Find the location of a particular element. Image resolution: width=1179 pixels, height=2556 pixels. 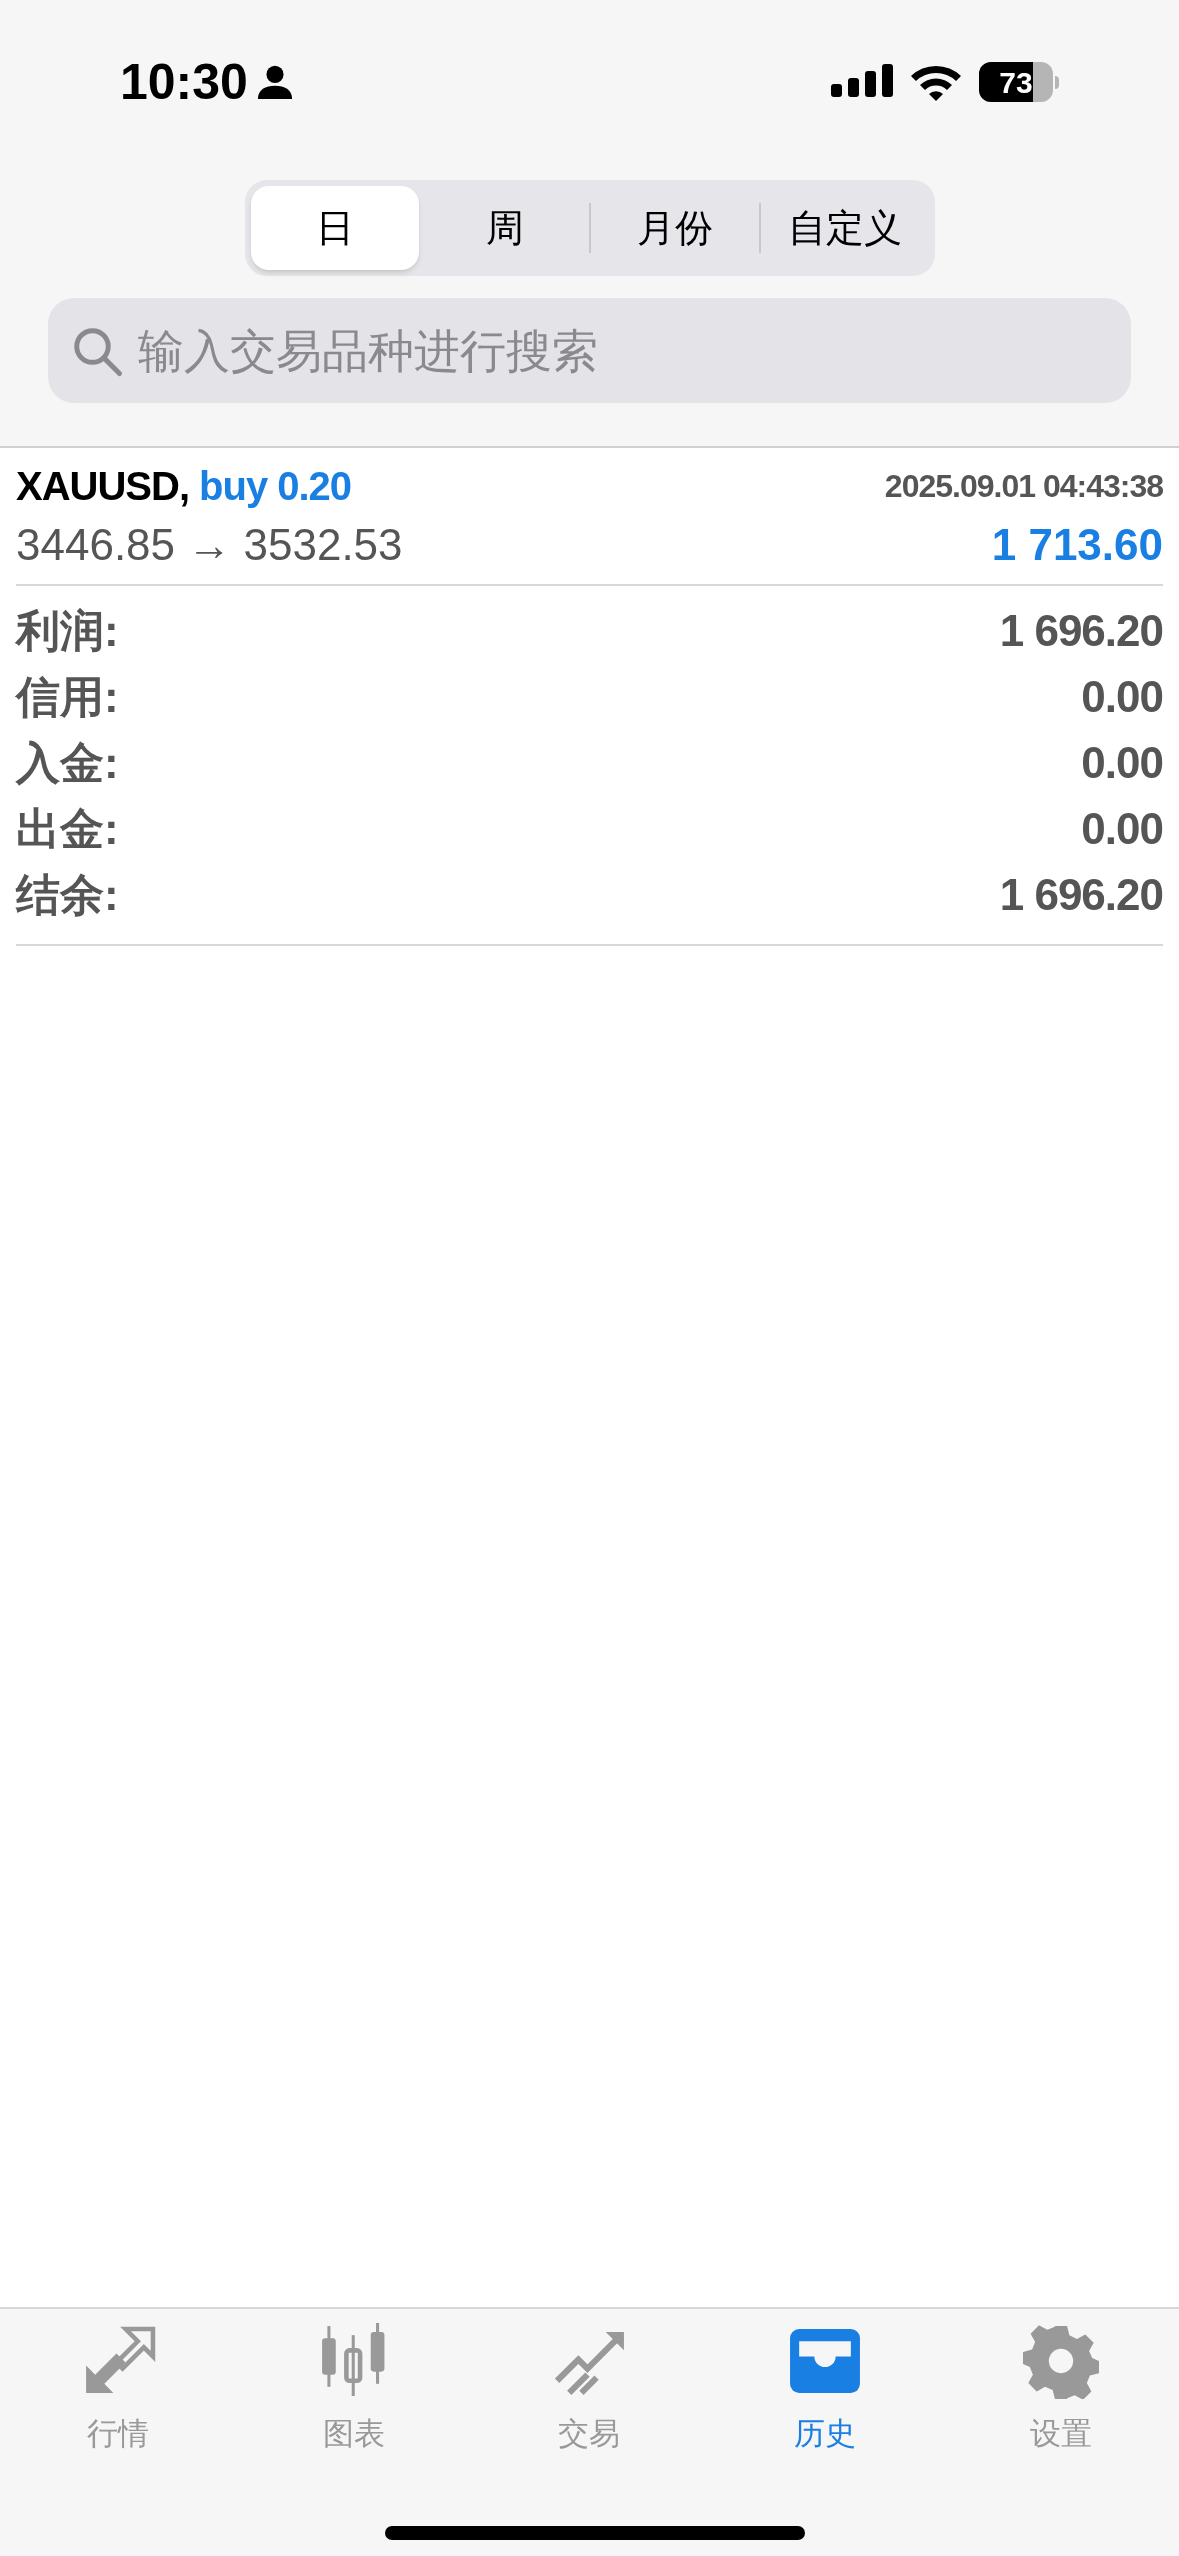

period-tab: 日 is located at coordinates (334, 228).